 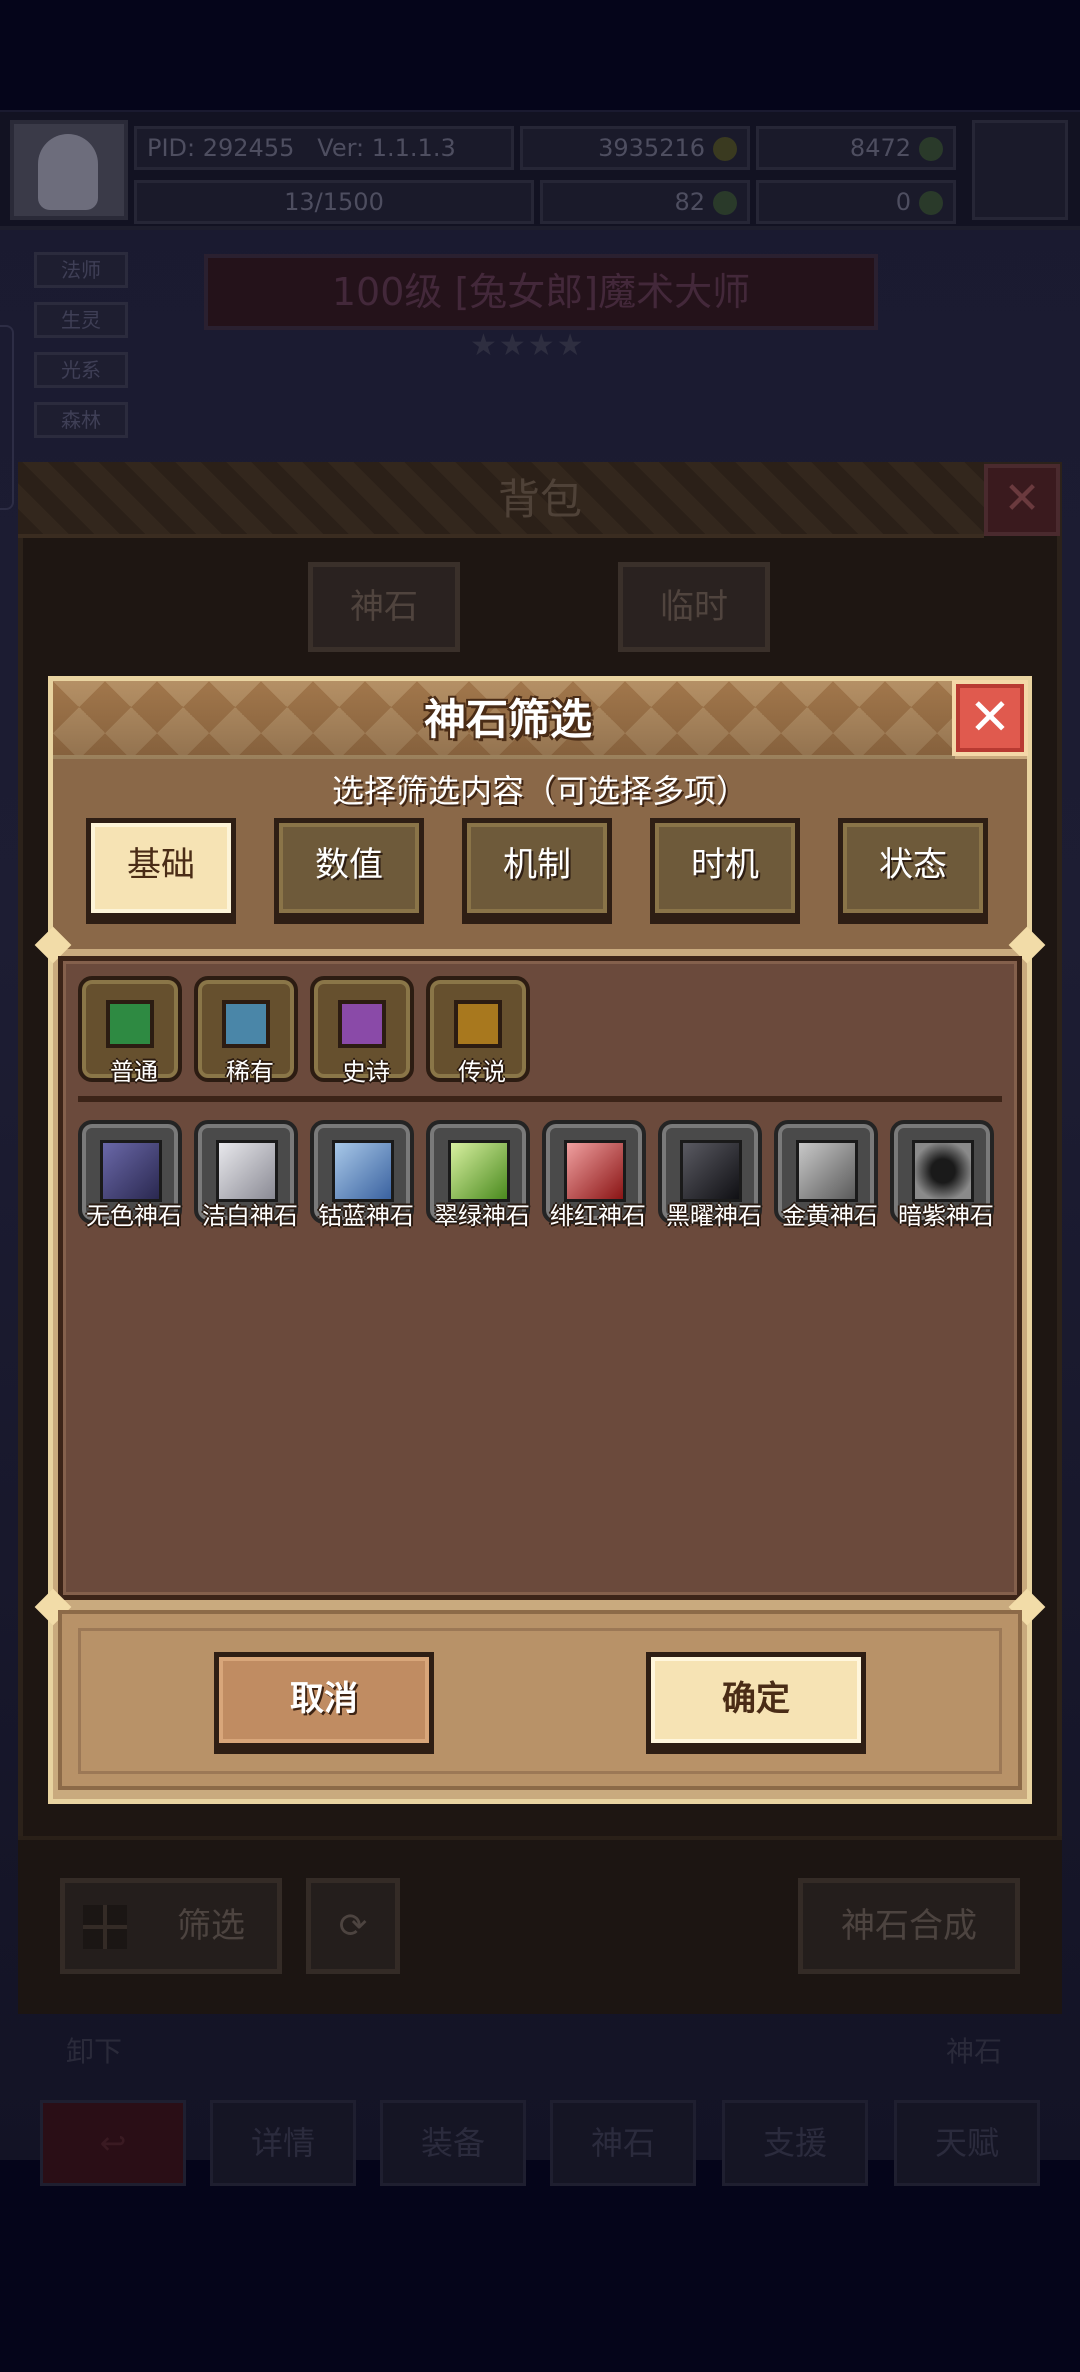 I want to click on rarity-option-legendary: 传说, so click(x=478, y=1031).